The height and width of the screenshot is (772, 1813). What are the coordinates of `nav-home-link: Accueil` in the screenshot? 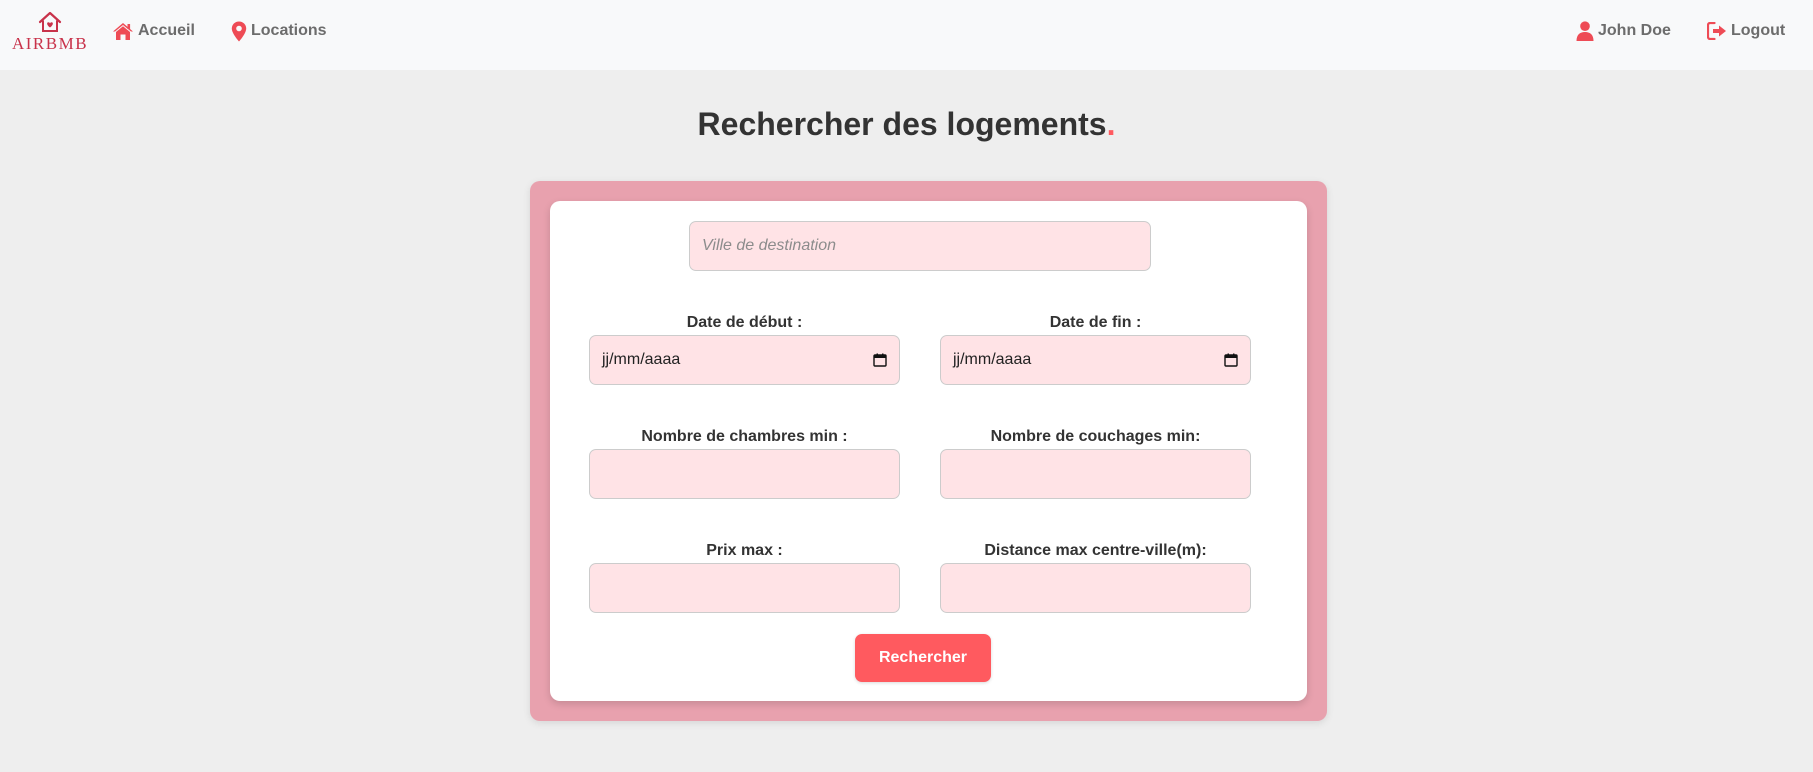 It's located at (153, 31).